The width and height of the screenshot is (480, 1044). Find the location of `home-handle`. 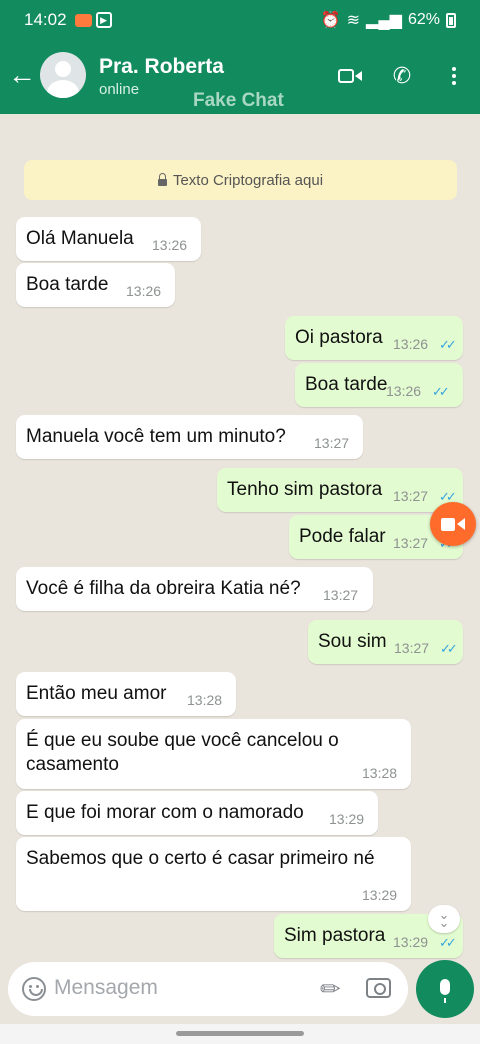

home-handle is located at coordinates (240, 1033).